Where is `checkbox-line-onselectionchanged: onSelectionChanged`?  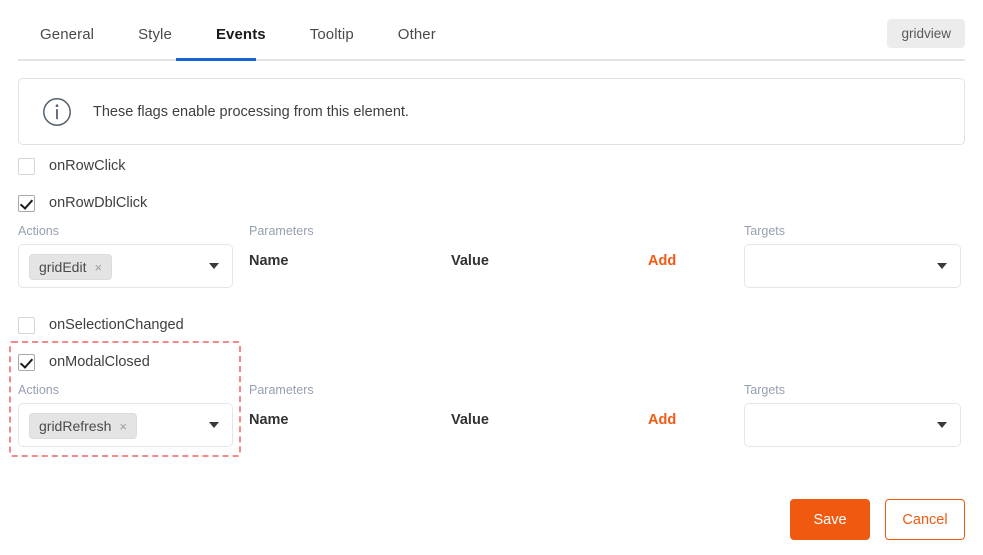
checkbox-line-onselectionchanged: onSelectionChanged is located at coordinates (491, 325).